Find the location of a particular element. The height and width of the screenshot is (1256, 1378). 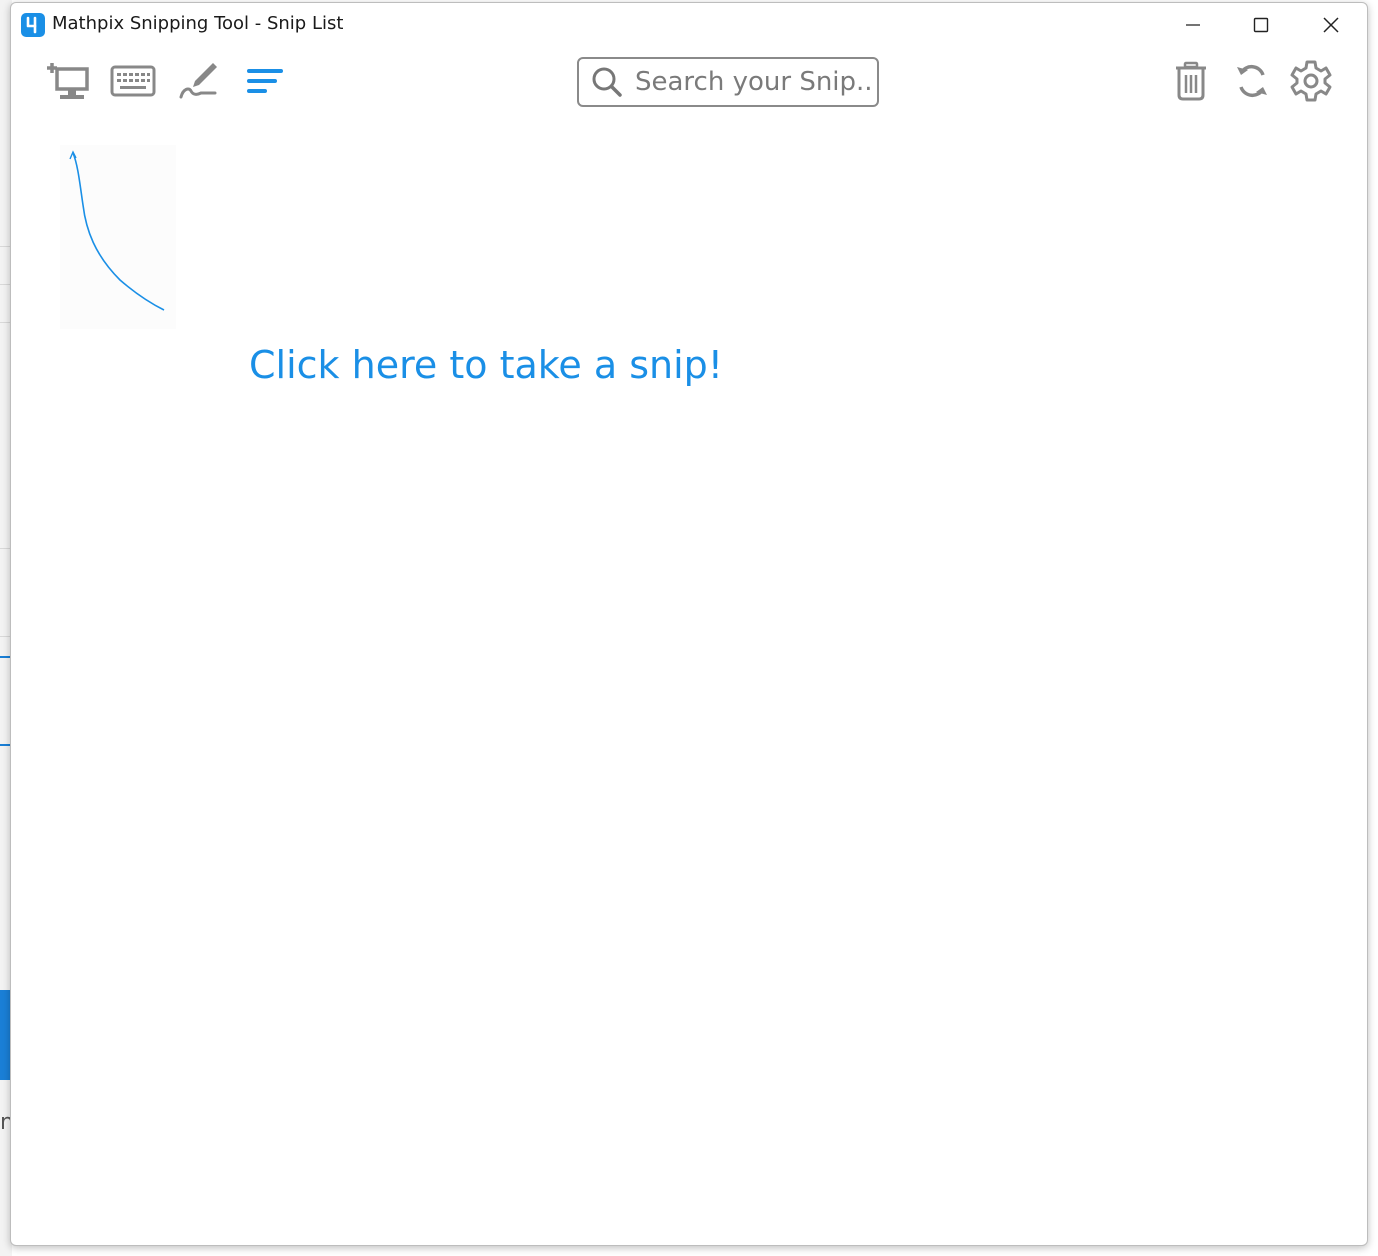

minimize-icon is located at coordinates (1193, 25).